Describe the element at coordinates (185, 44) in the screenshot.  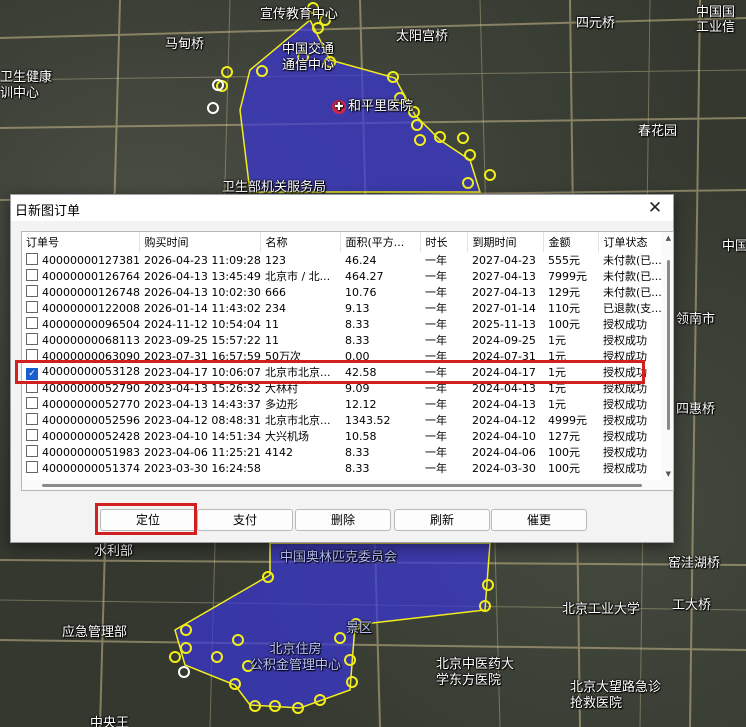
I see `map-label-madian: 马甸桥` at that location.